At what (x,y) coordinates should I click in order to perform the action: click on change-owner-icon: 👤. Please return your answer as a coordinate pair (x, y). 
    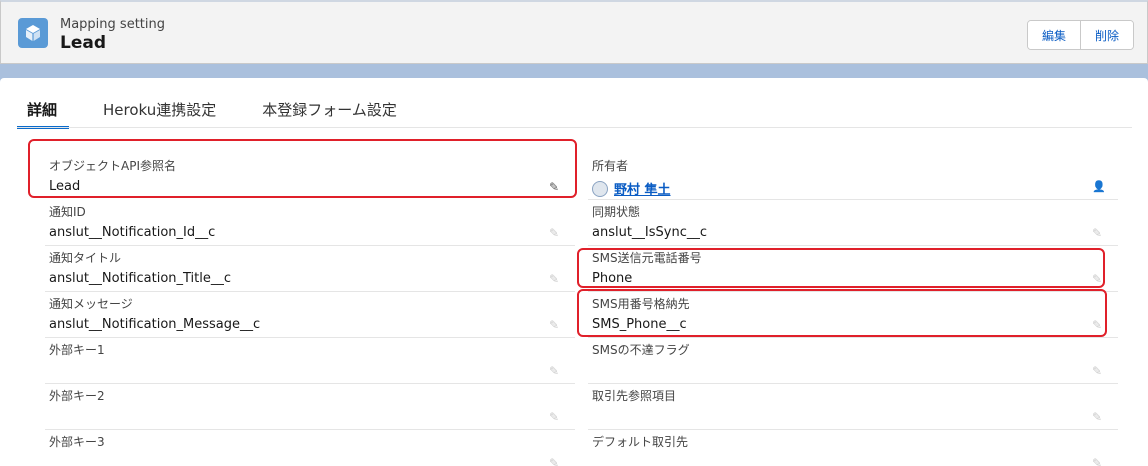
    Looking at the image, I should click on (1099, 186).